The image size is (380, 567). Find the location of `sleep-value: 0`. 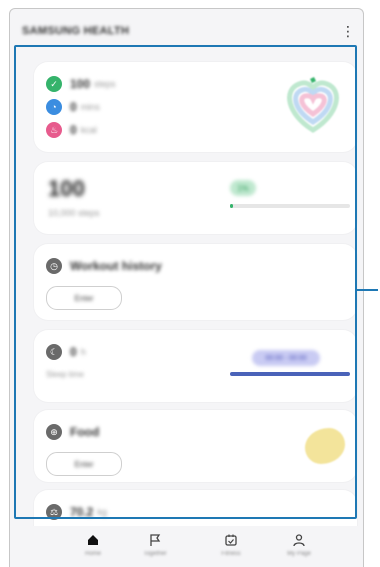

sleep-value: 0 is located at coordinates (73, 352).